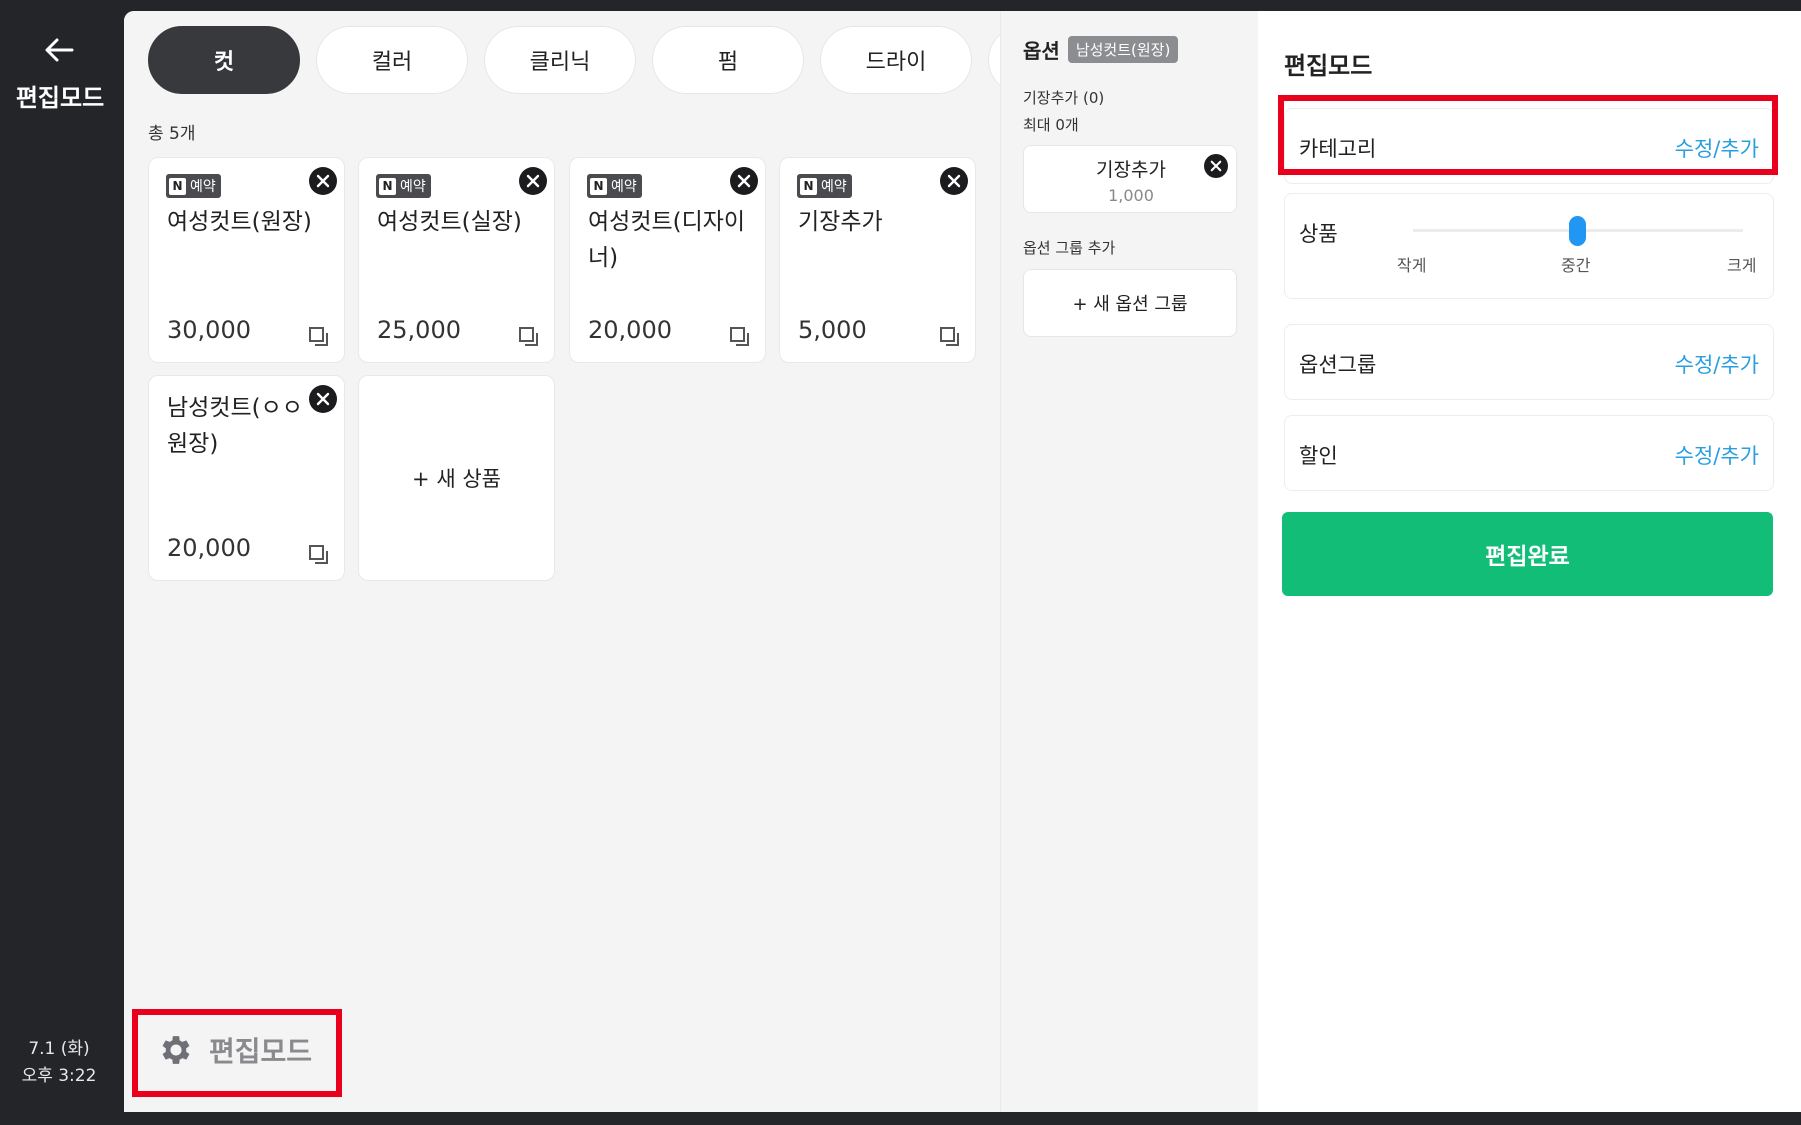 This screenshot has width=1801, height=1125. What do you see at coordinates (1529, 453) in the screenshot?
I see `discount-row: 할인 수정/추가` at bounding box center [1529, 453].